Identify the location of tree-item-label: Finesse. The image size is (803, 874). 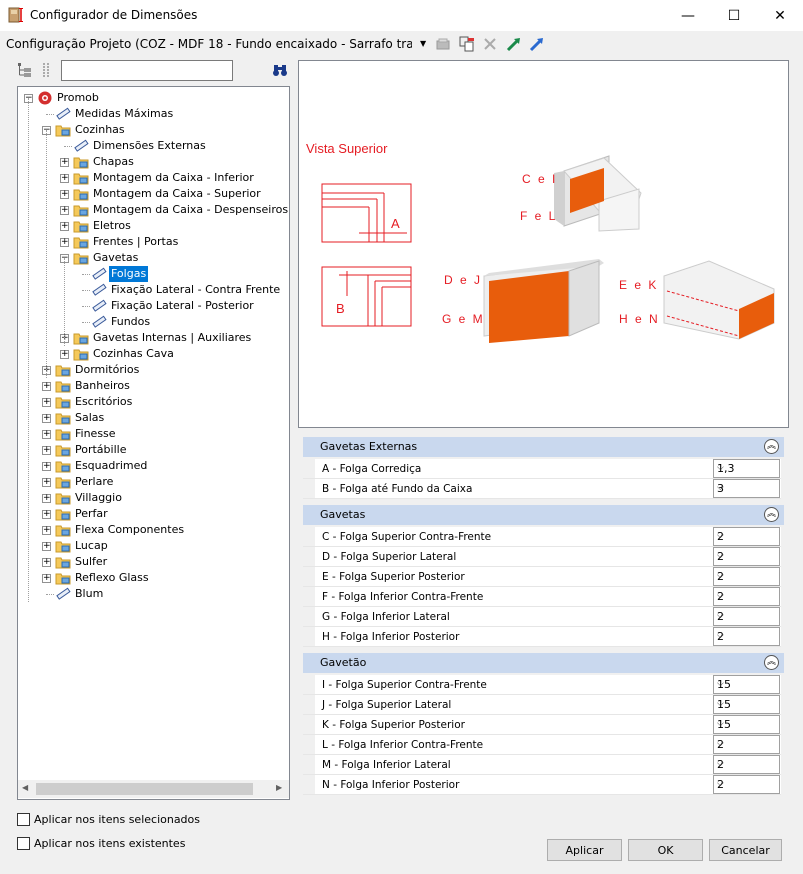
(95, 434).